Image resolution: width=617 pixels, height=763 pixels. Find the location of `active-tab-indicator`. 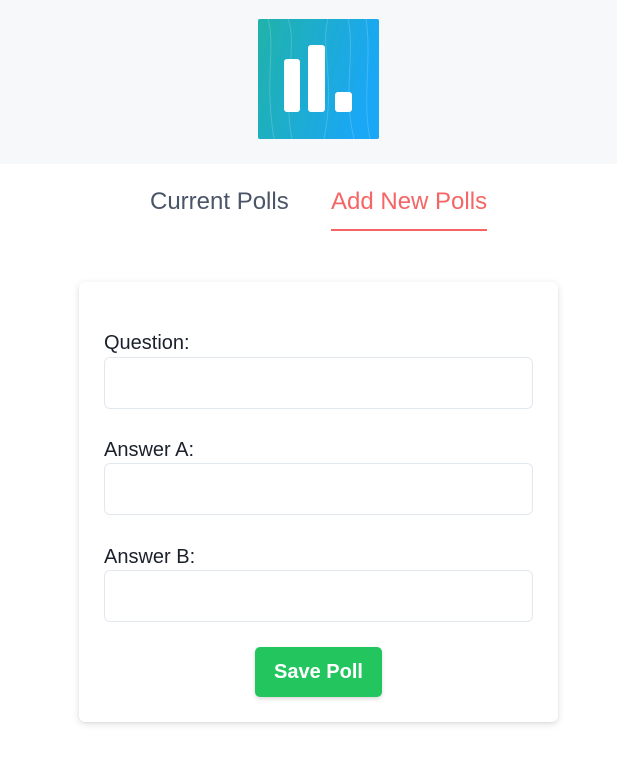

active-tab-indicator is located at coordinates (409, 230).